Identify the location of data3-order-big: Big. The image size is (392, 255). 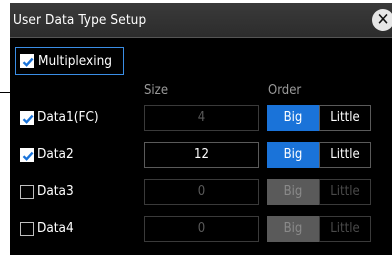
(293, 192).